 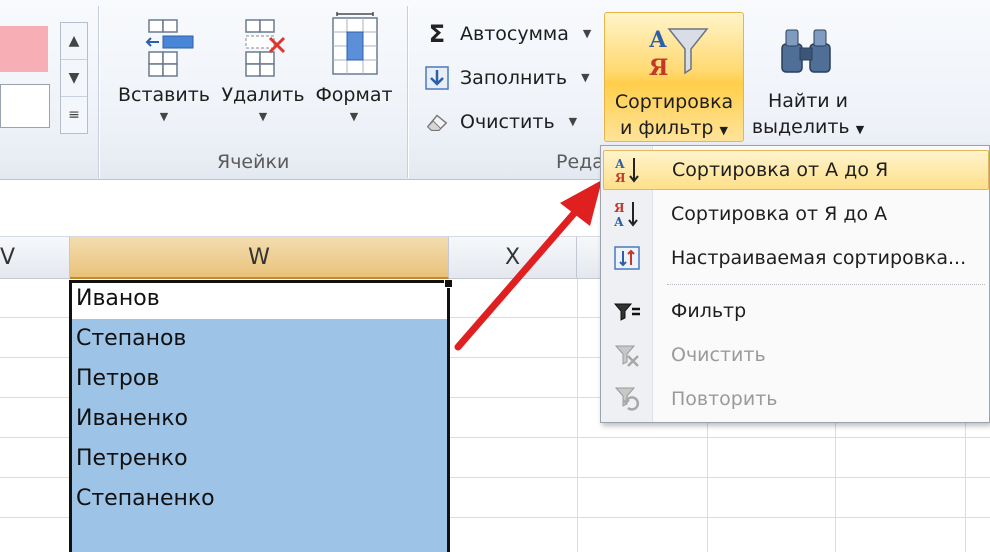 What do you see at coordinates (780, 170) in the screenshot?
I see `menu-item-label: Сортировка от А до Я` at bounding box center [780, 170].